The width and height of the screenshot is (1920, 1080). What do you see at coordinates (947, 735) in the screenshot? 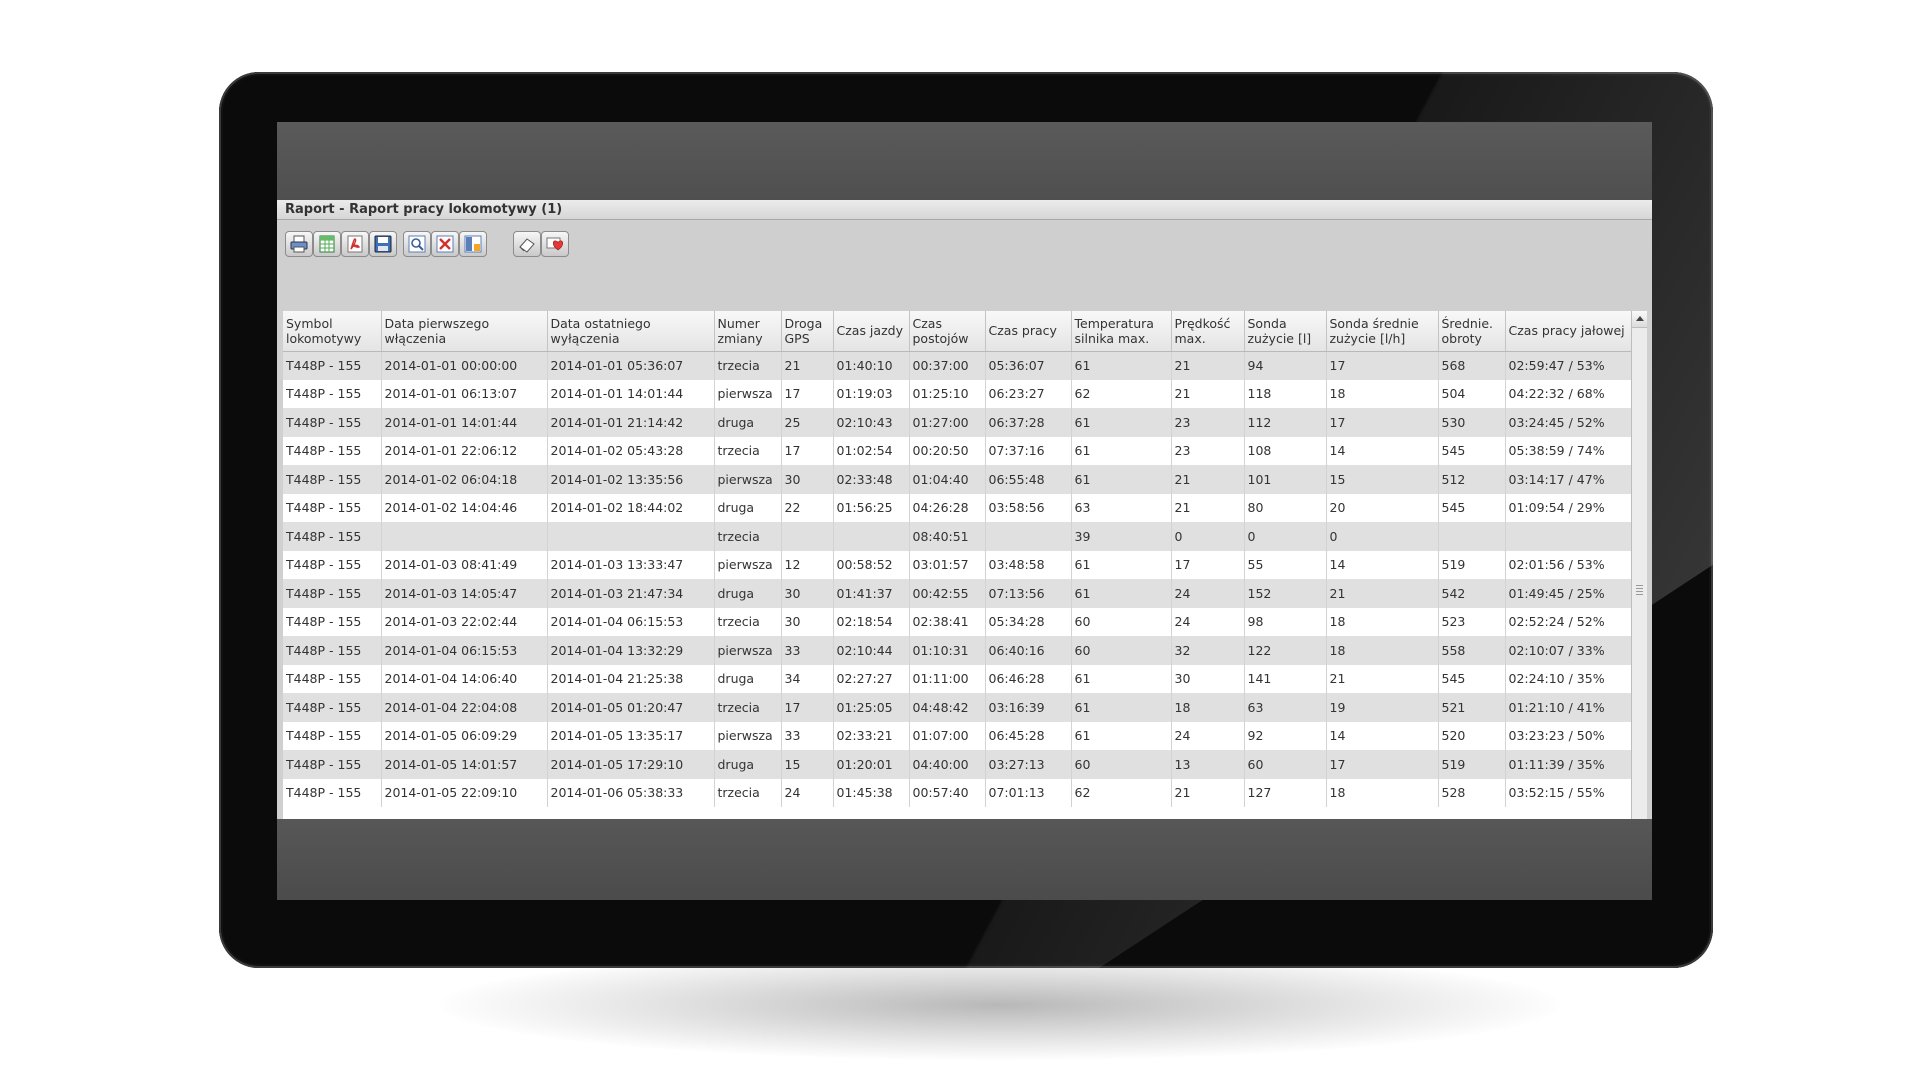
I see `table-cell: 01:07:00` at bounding box center [947, 735].